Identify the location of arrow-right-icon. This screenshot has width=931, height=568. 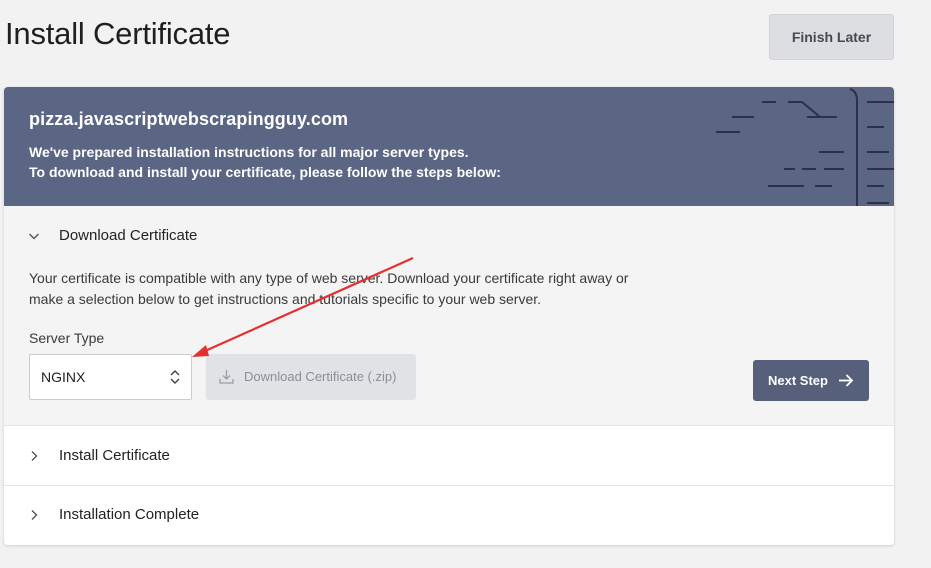
(846, 380).